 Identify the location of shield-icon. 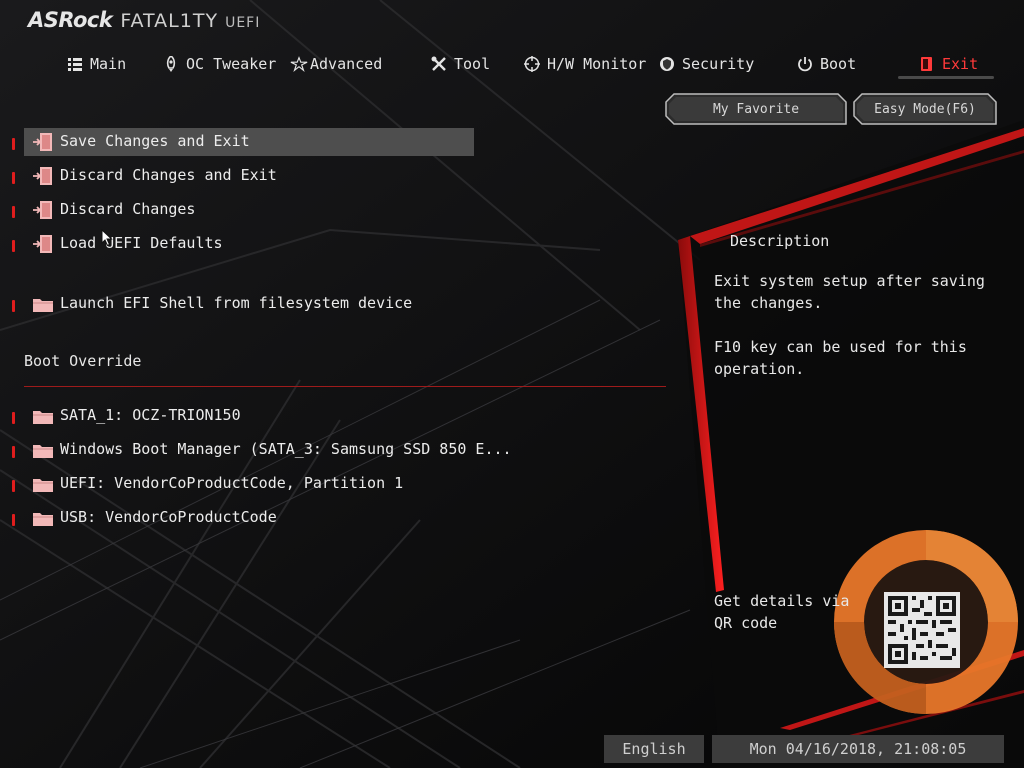
(667, 64).